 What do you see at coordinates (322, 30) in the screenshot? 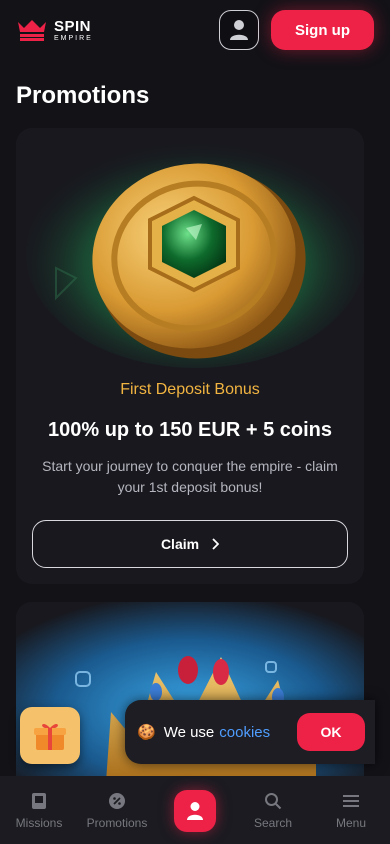
I see `signup-button: Sign up` at bounding box center [322, 30].